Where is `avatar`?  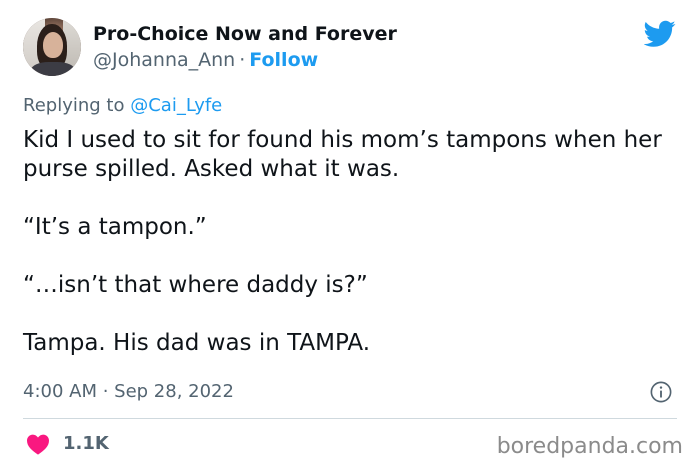 avatar is located at coordinates (52, 47).